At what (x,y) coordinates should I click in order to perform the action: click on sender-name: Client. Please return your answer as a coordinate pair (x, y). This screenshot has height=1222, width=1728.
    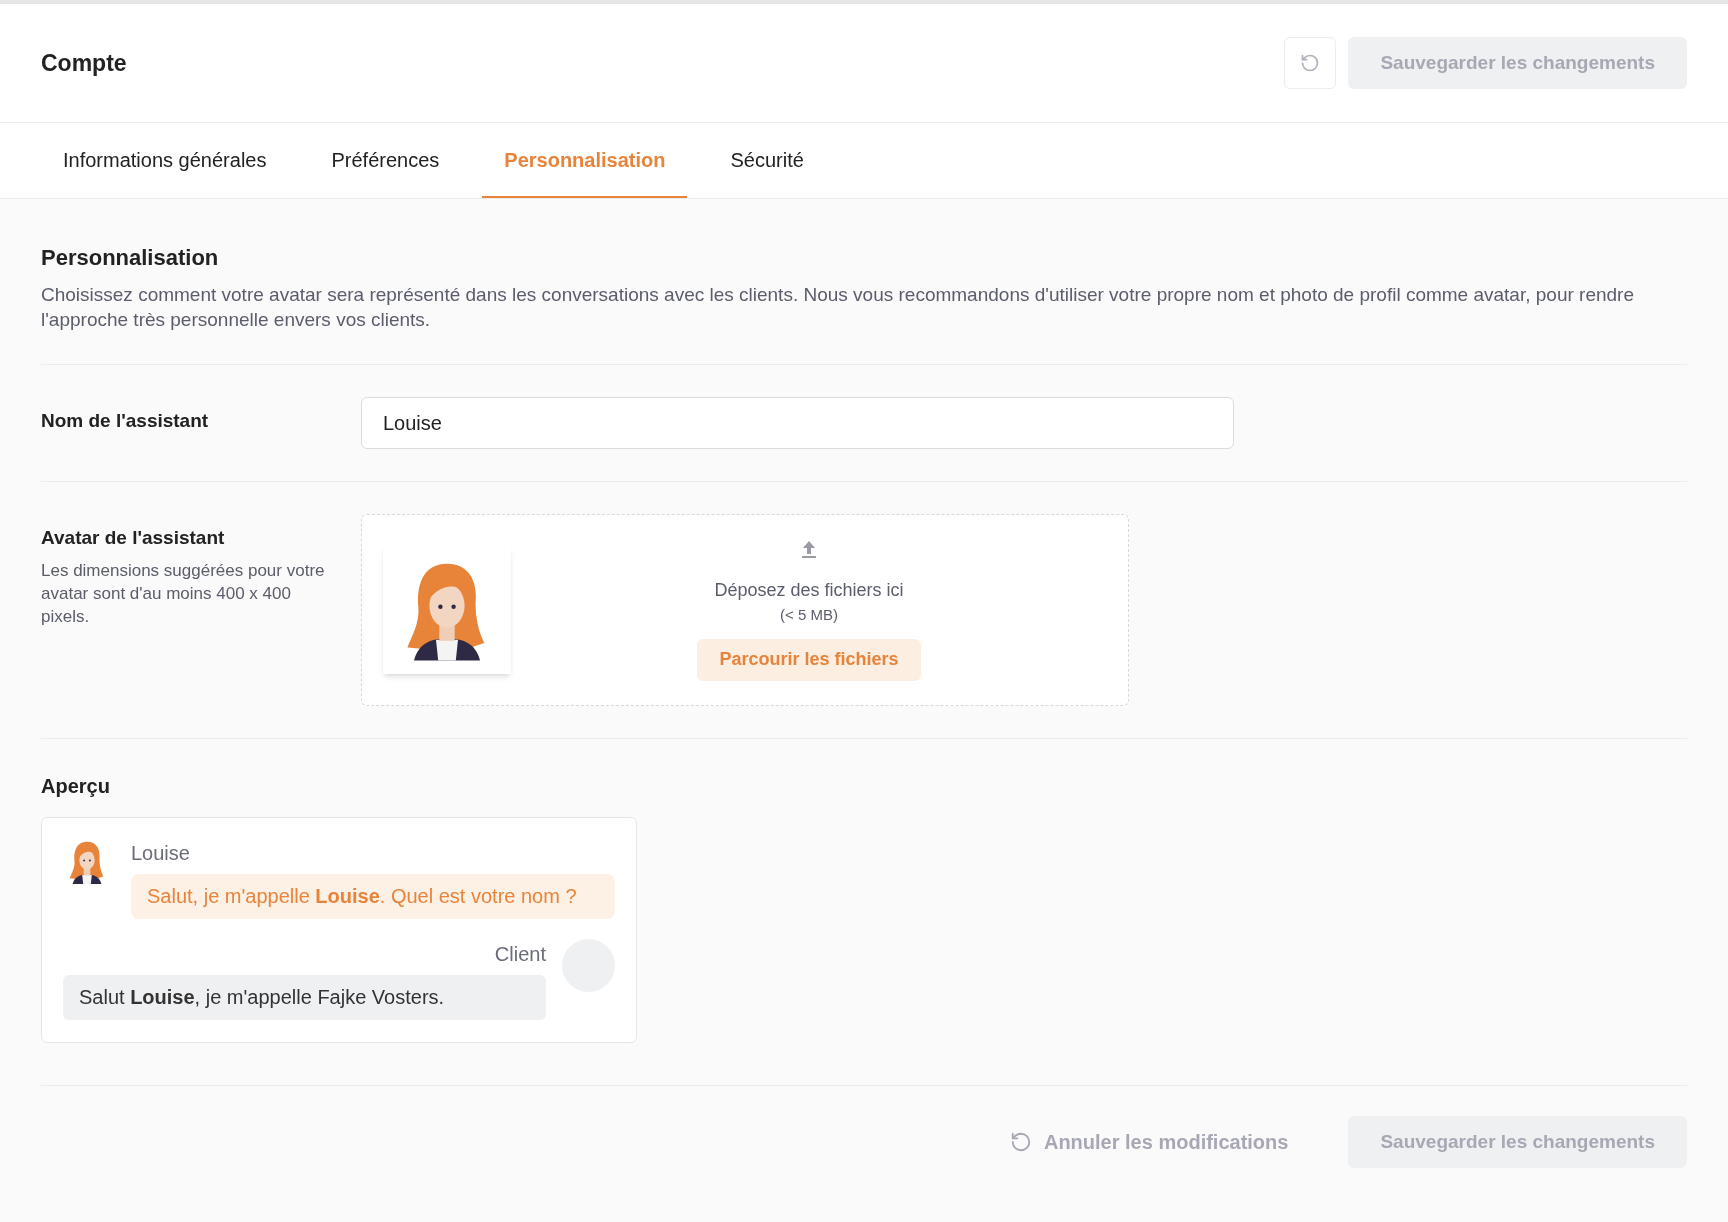
    Looking at the image, I should click on (520, 954).